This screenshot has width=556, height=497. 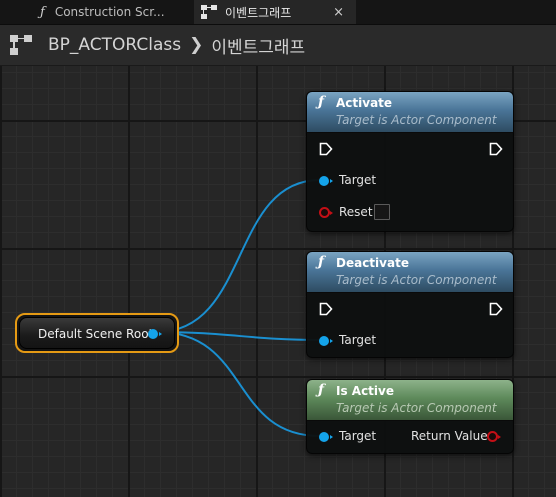 What do you see at coordinates (155, 334) in the screenshot?
I see `variable-output-pin` at bounding box center [155, 334].